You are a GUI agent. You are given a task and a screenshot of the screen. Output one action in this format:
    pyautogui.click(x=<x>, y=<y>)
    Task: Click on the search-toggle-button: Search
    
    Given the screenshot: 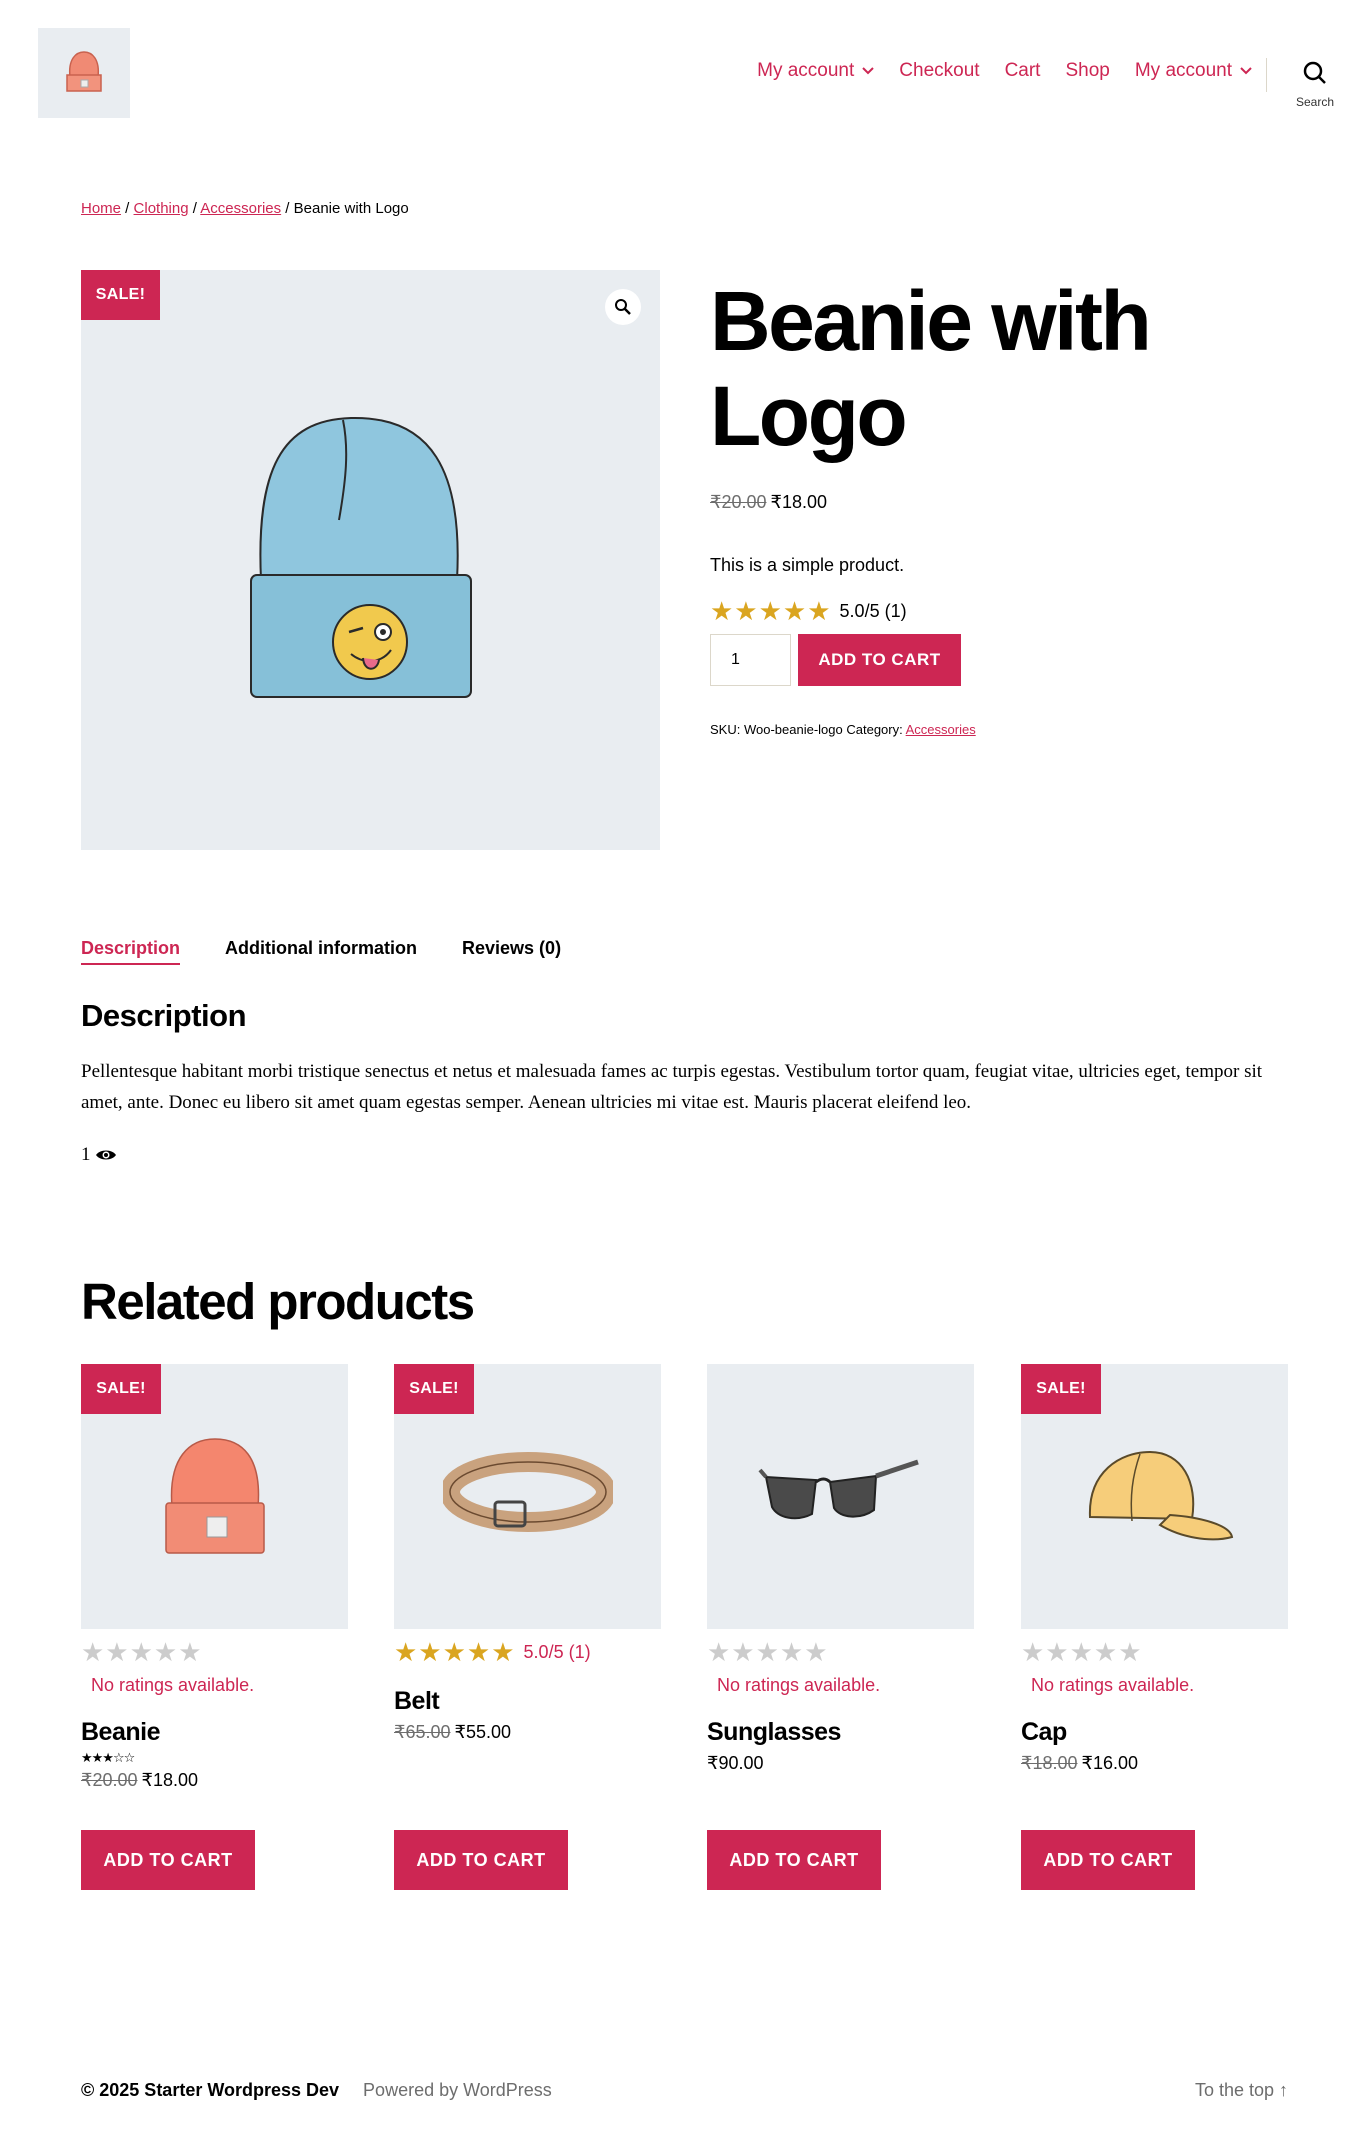 What is the action you would take?
    pyautogui.click(x=1315, y=84)
    